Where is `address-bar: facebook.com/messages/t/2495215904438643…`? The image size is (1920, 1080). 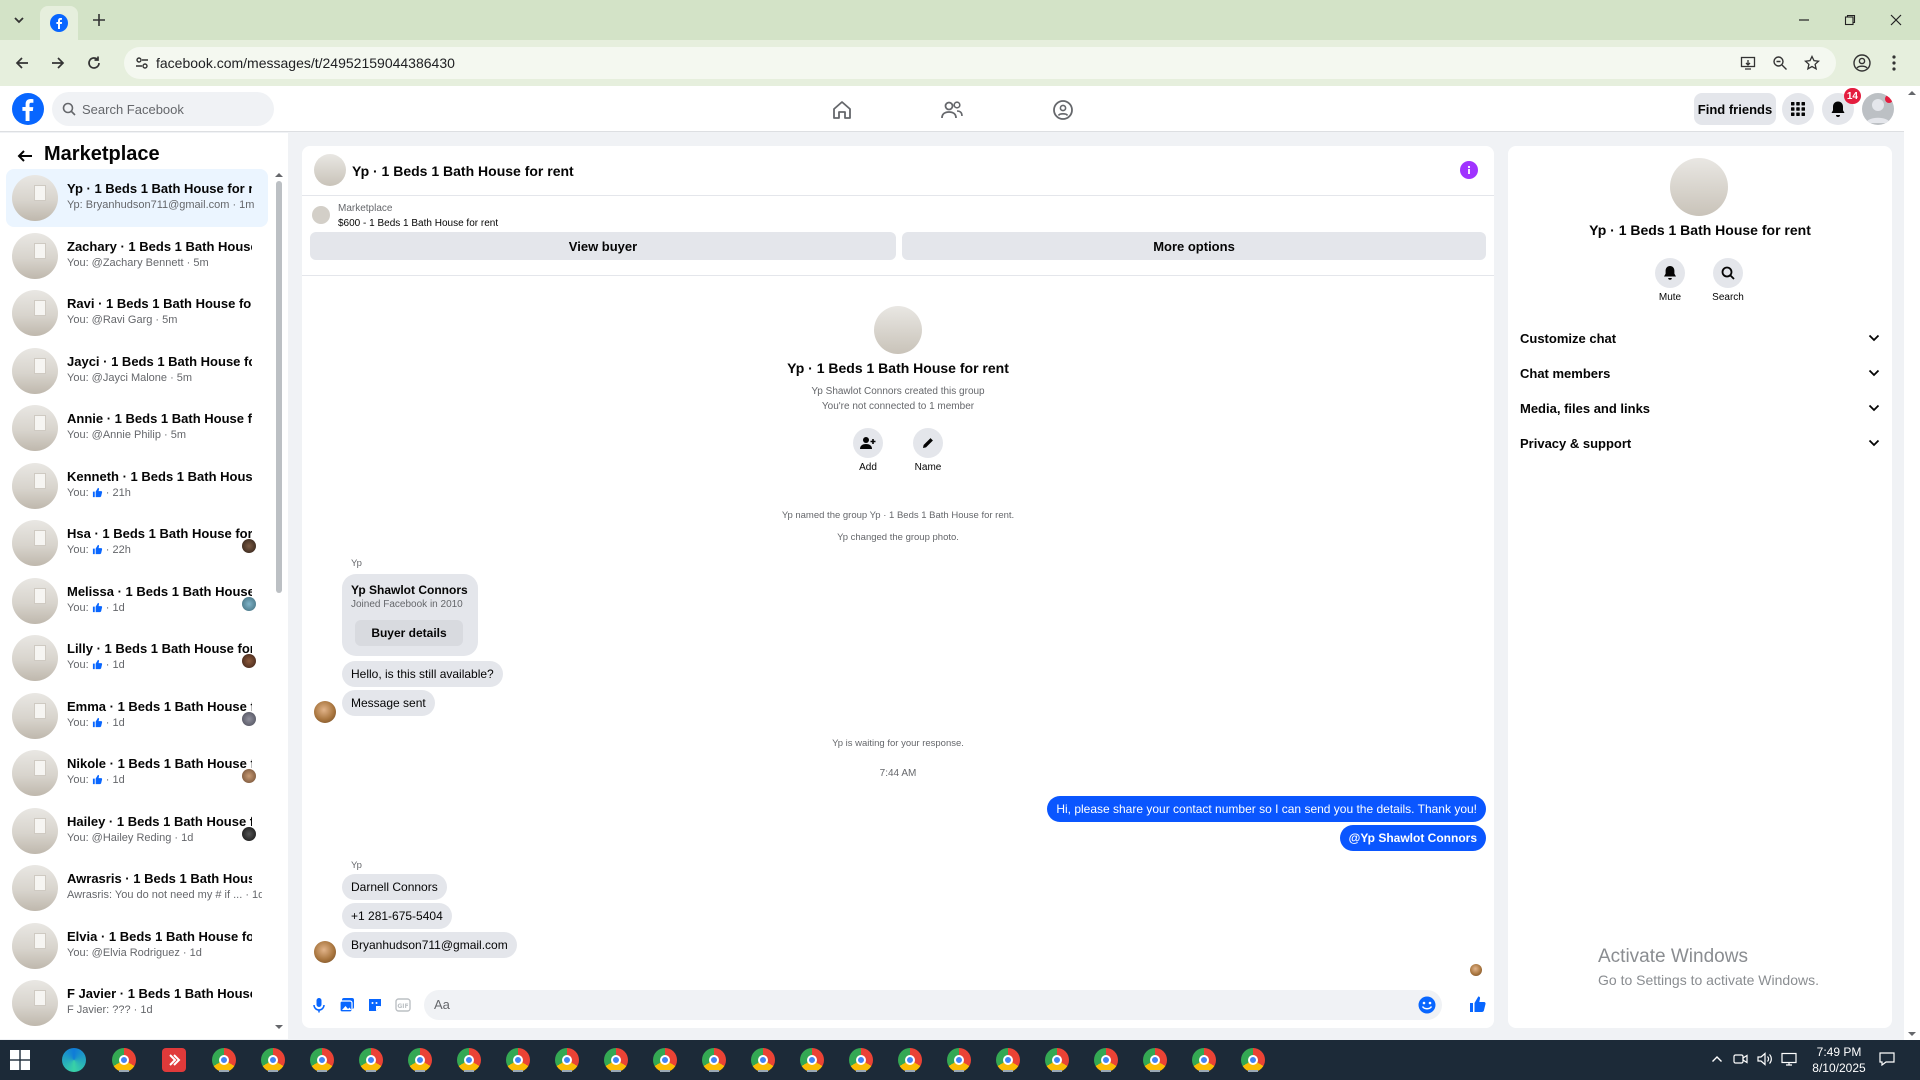
address-bar: facebook.com/messages/t/2495215904438643… is located at coordinates (980, 63).